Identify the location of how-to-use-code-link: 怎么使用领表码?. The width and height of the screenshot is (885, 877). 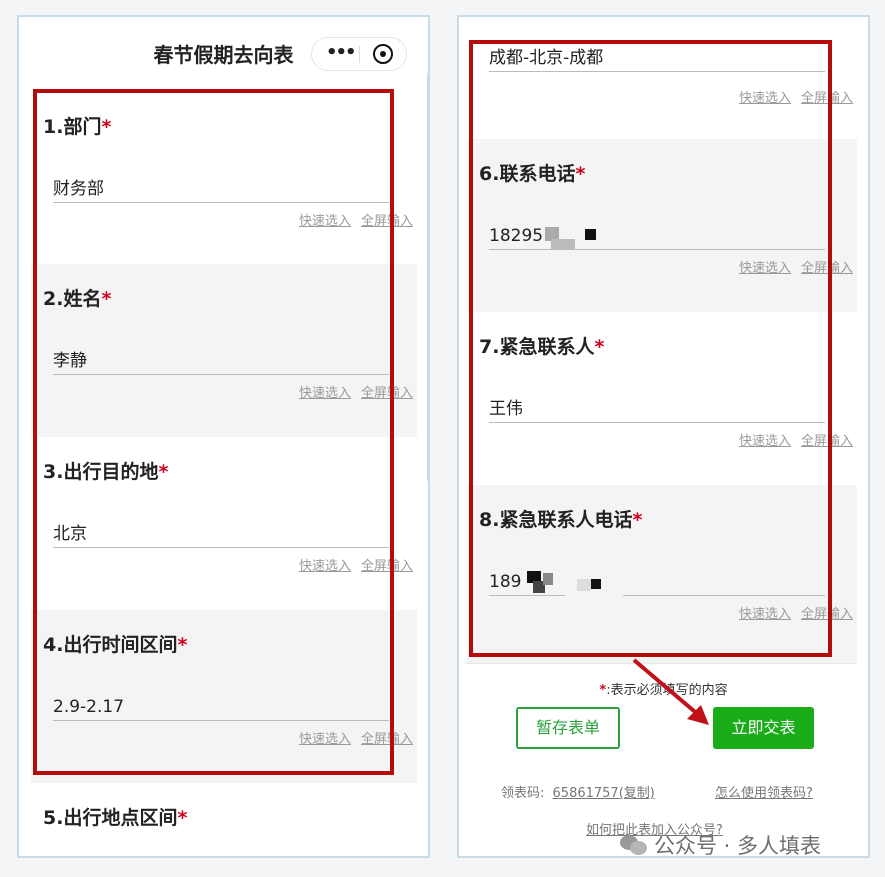
(764, 793).